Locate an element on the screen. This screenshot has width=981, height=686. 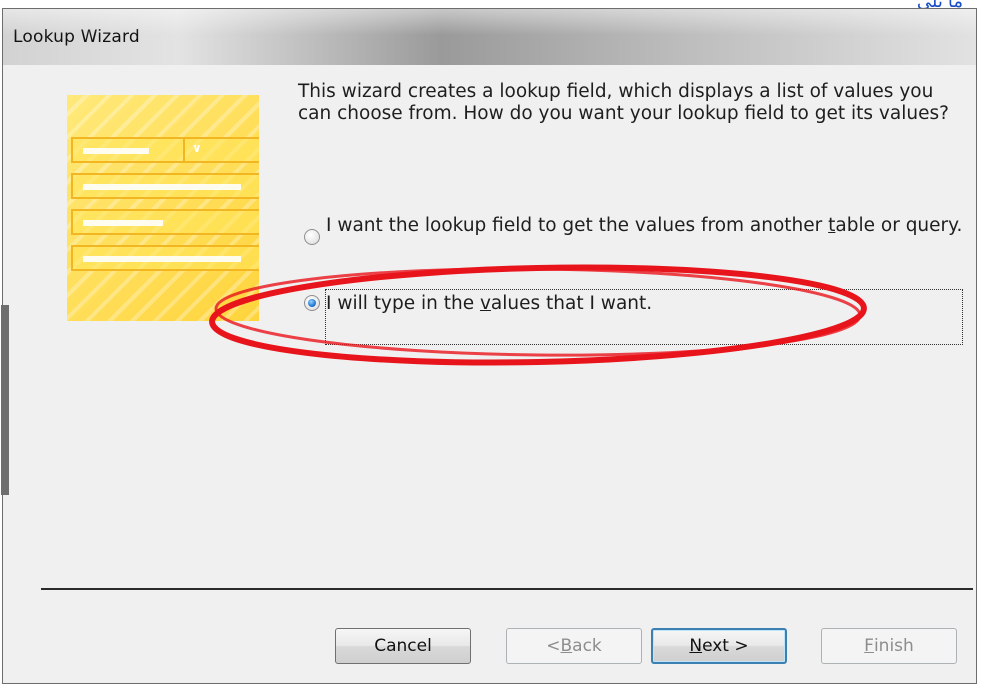
window-title: Lookup Wizard is located at coordinates (76, 37).